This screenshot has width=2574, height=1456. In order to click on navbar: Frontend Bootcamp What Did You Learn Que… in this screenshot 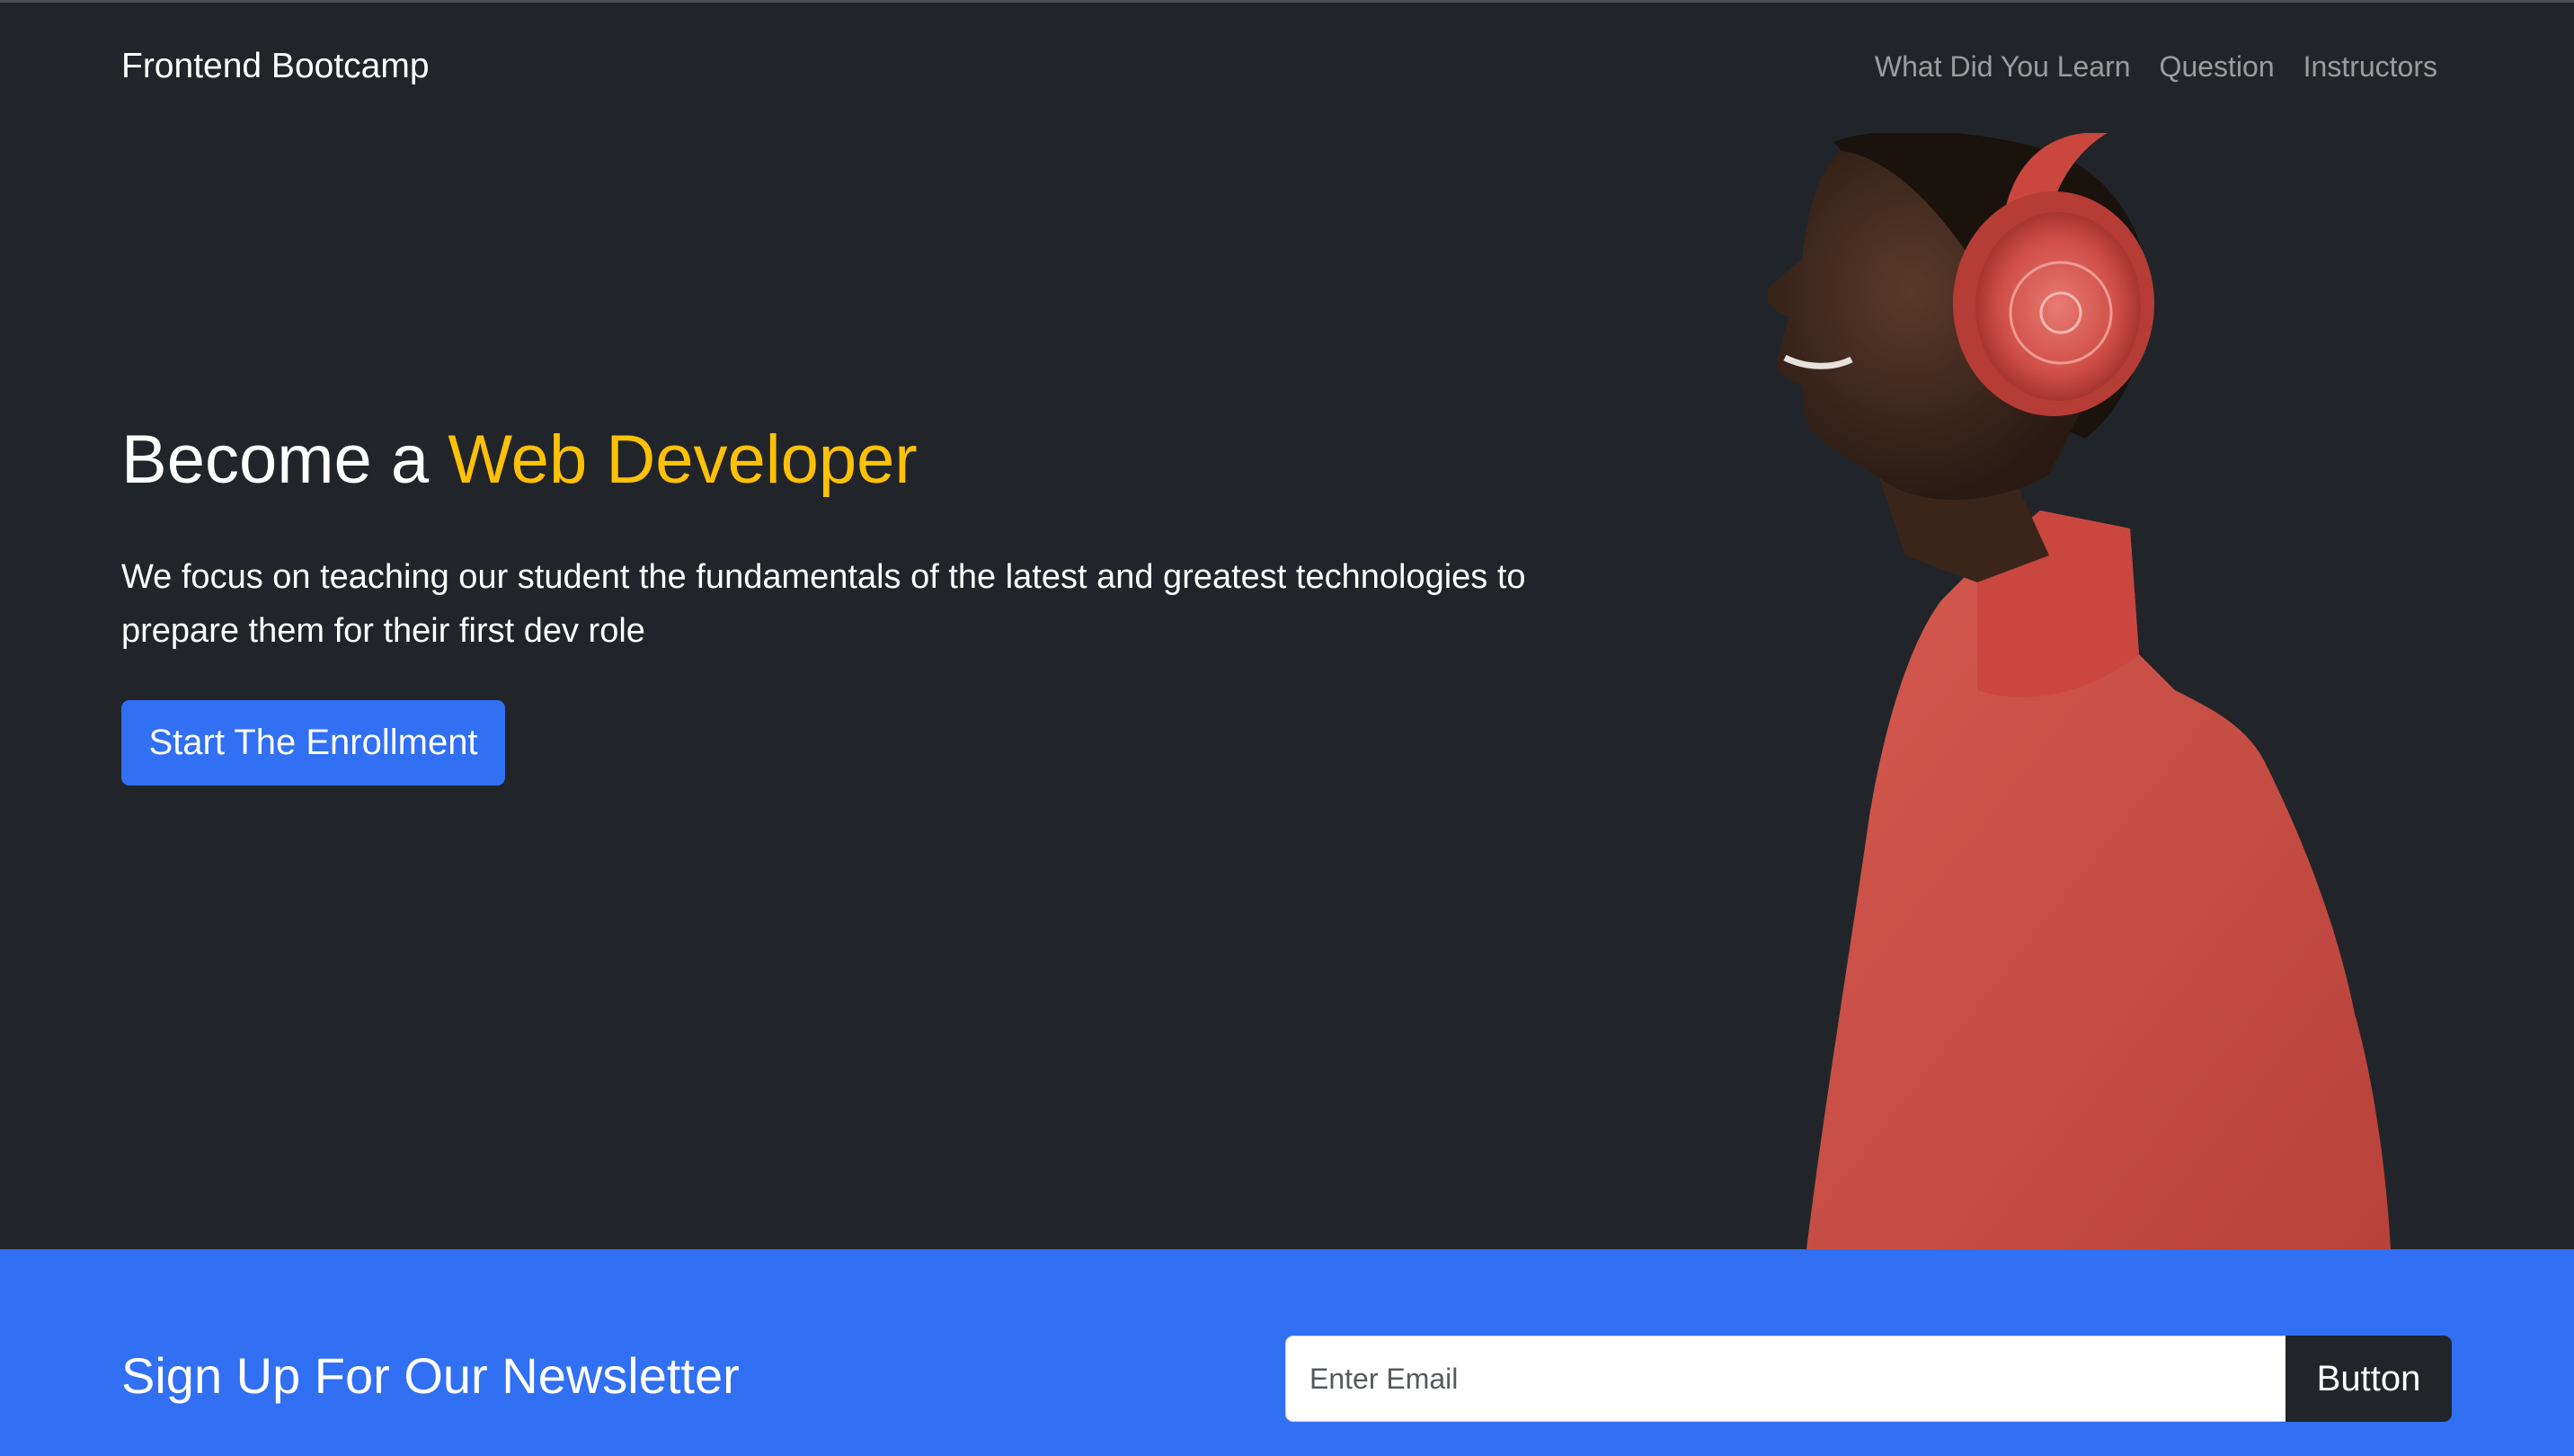, I will do `click(1287, 66)`.